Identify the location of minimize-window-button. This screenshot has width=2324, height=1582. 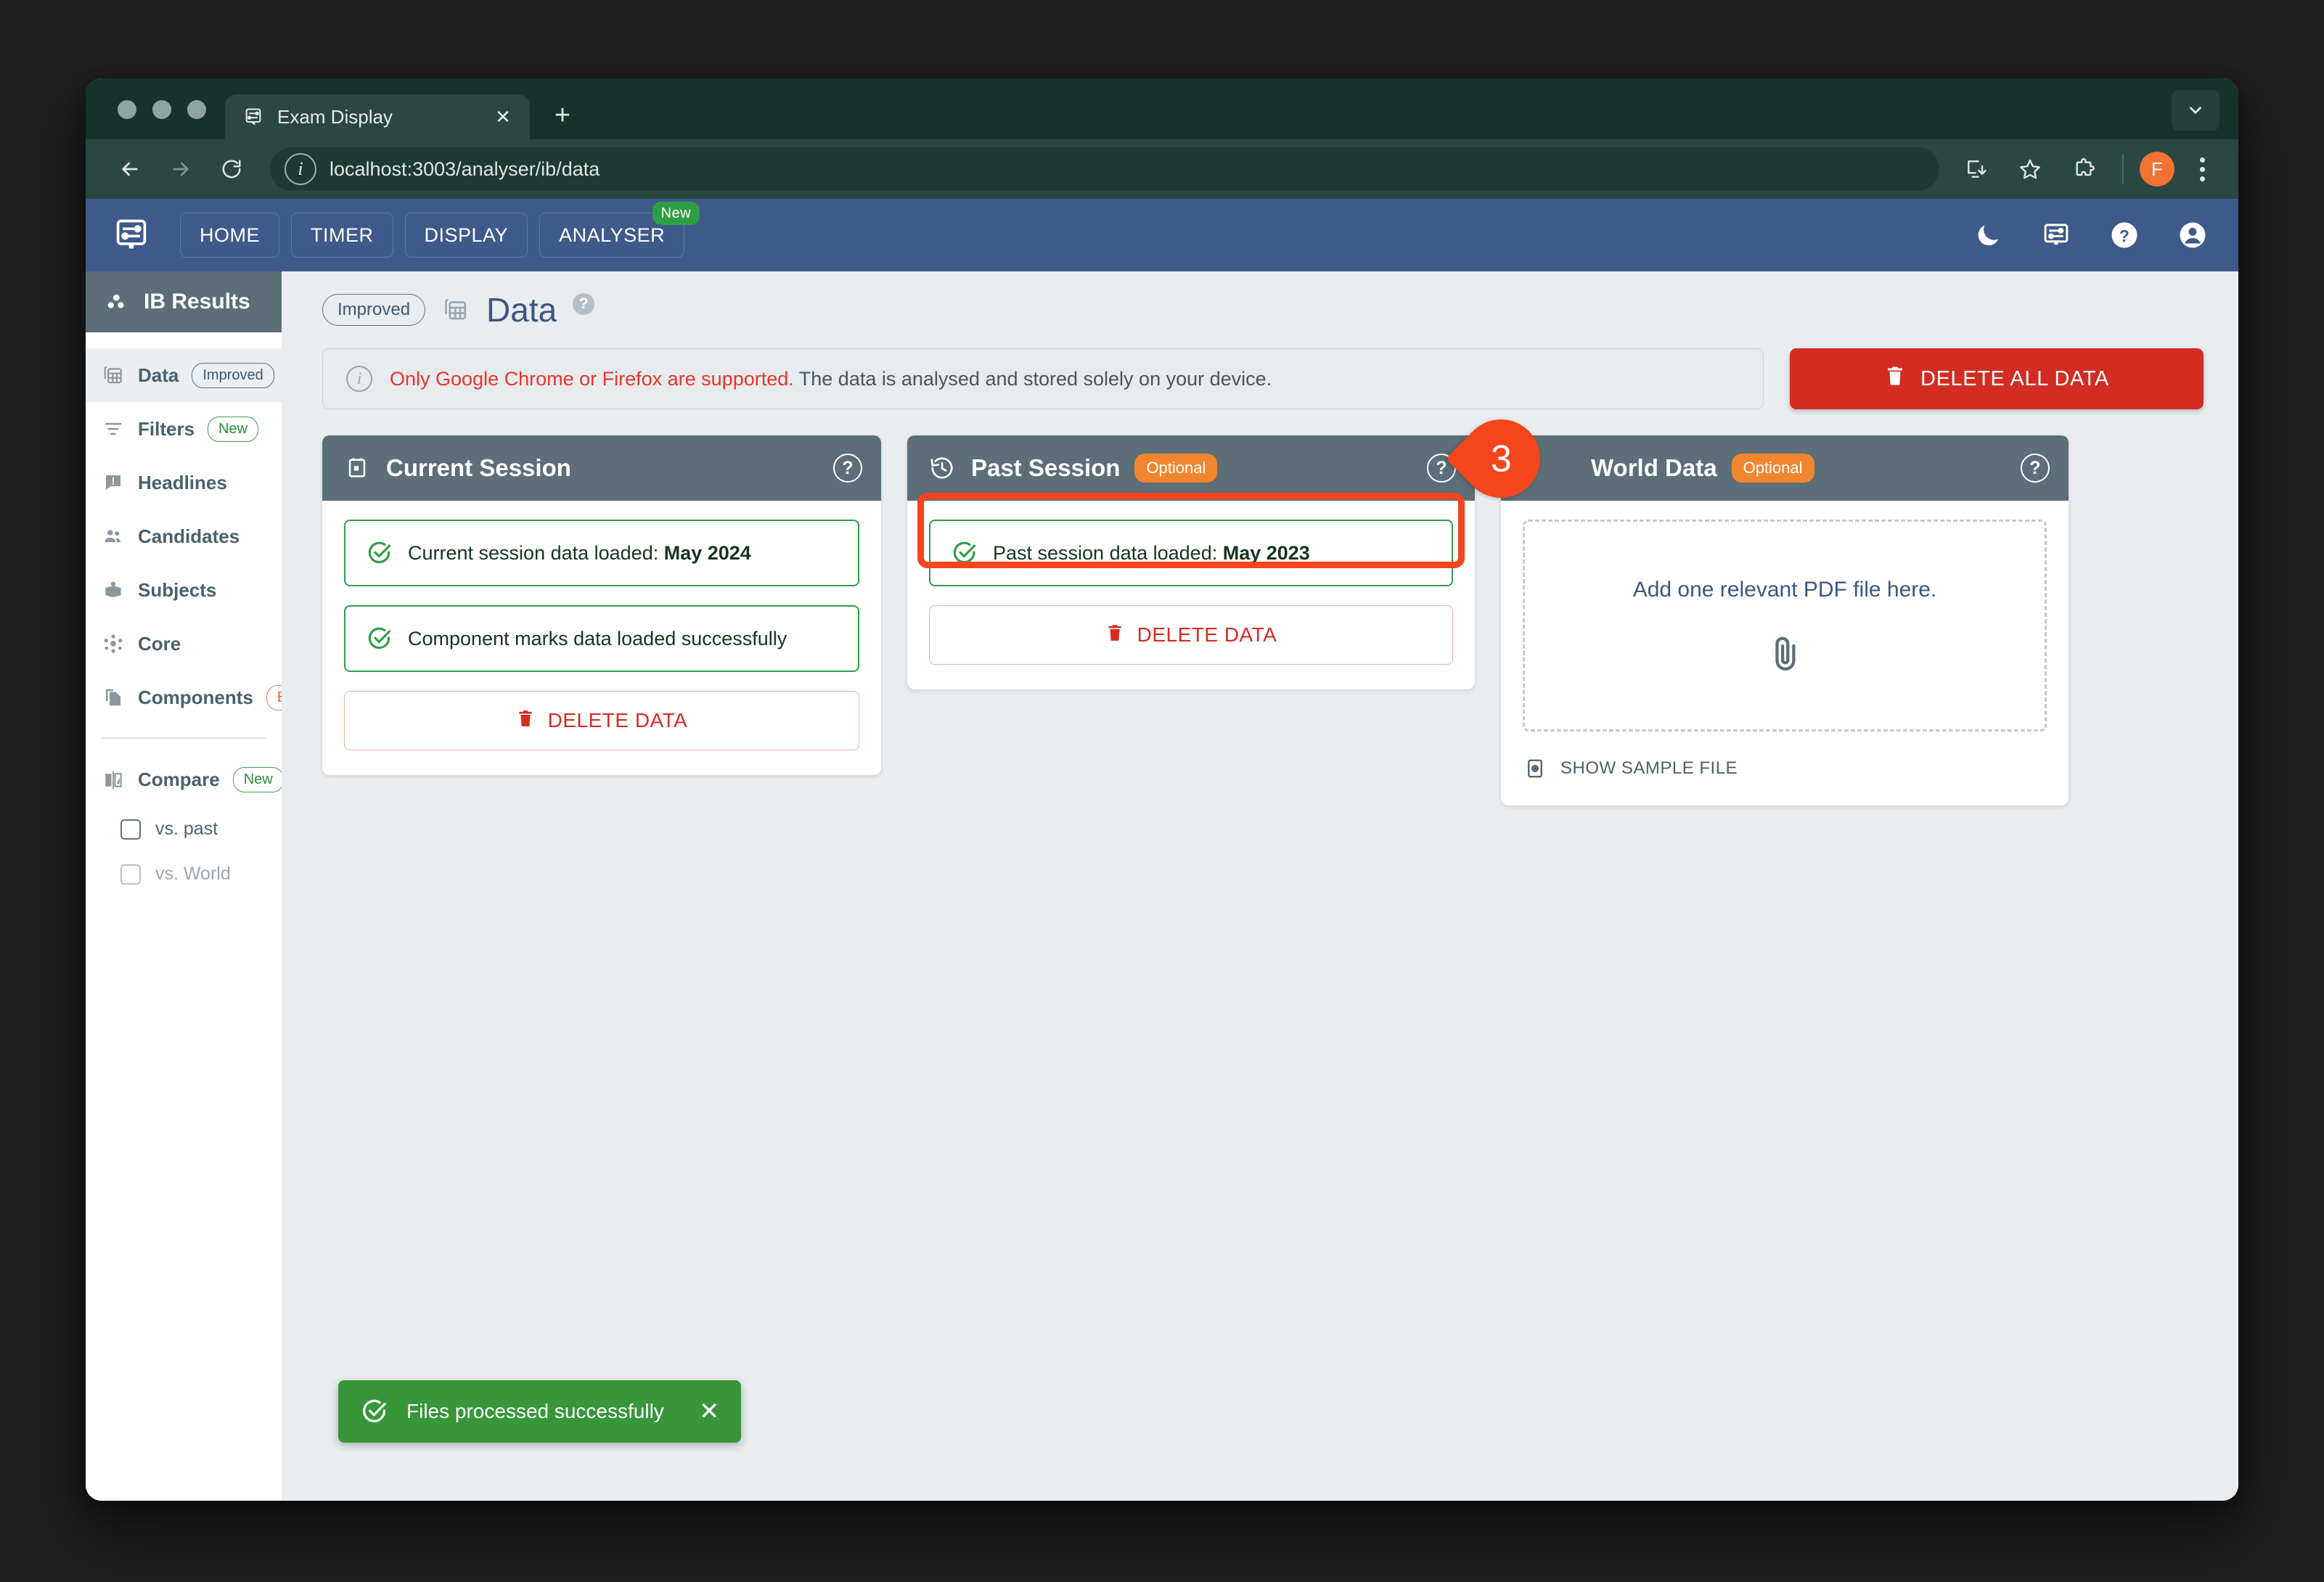
(161, 109).